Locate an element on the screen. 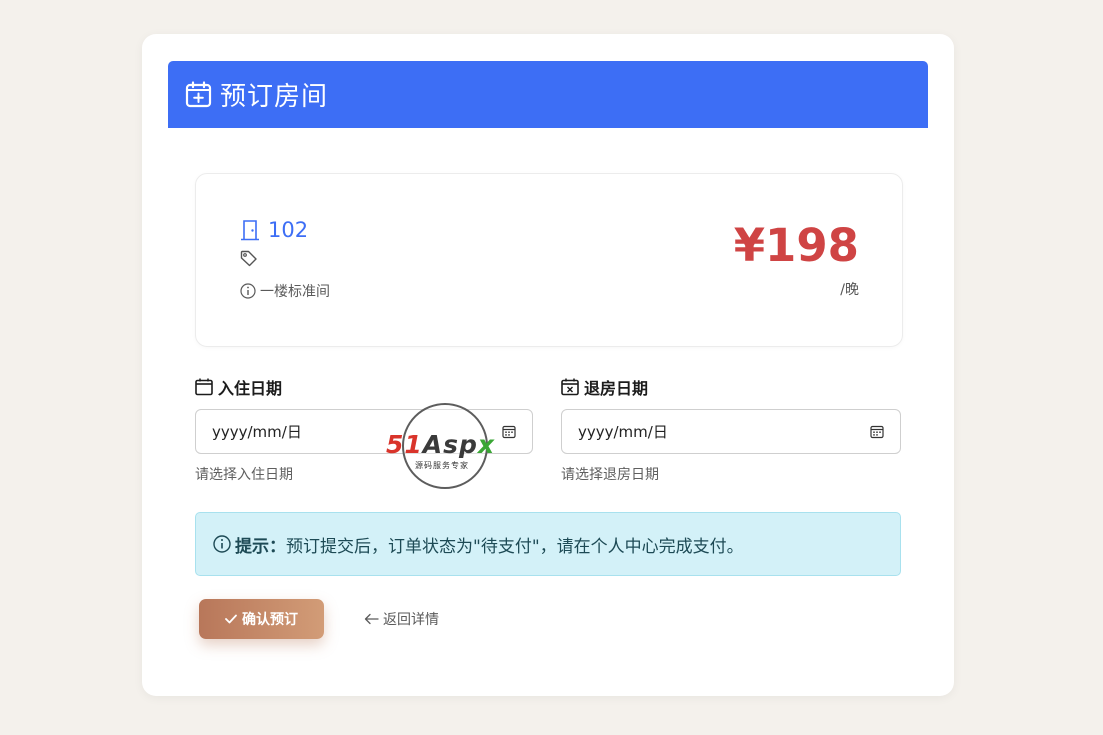 The image size is (1103, 735). checkin-label: 入住日期 is located at coordinates (238, 387).